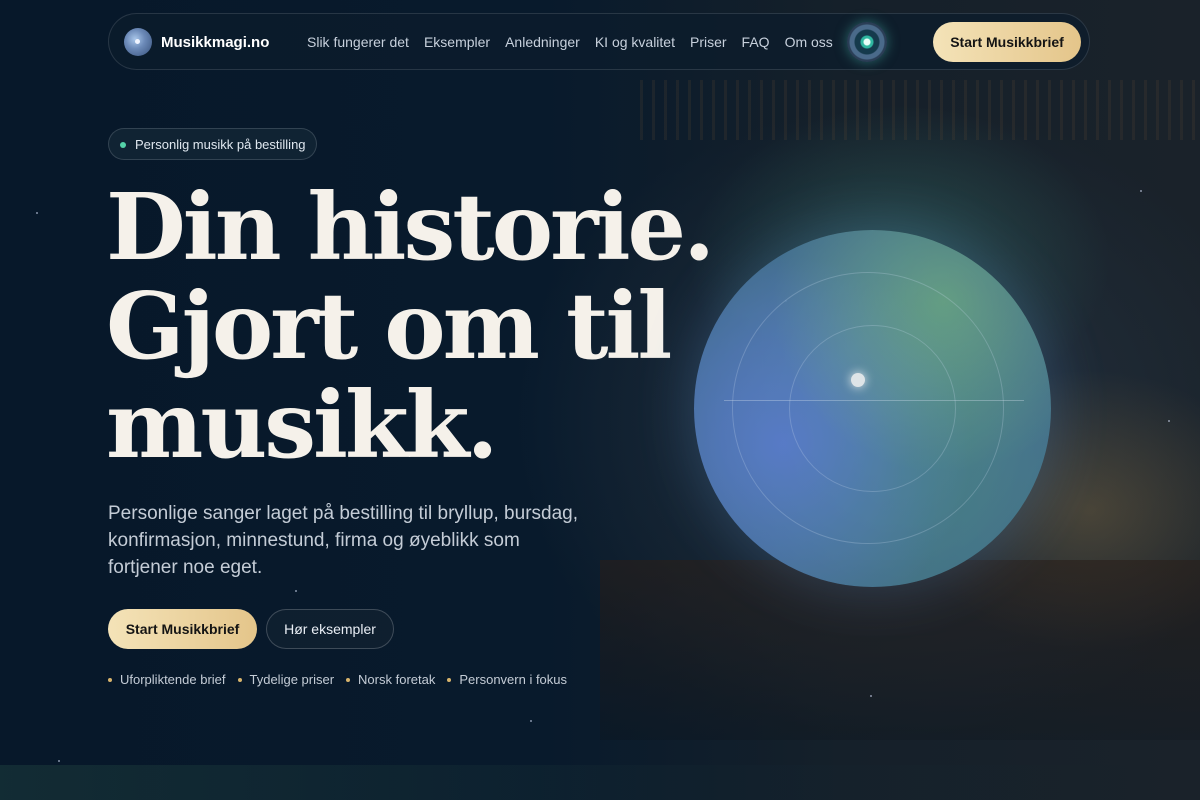 The width and height of the screenshot is (1200, 800). Describe the element at coordinates (138, 42) in the screenshot. I see `logo-orb-icon` at that location.